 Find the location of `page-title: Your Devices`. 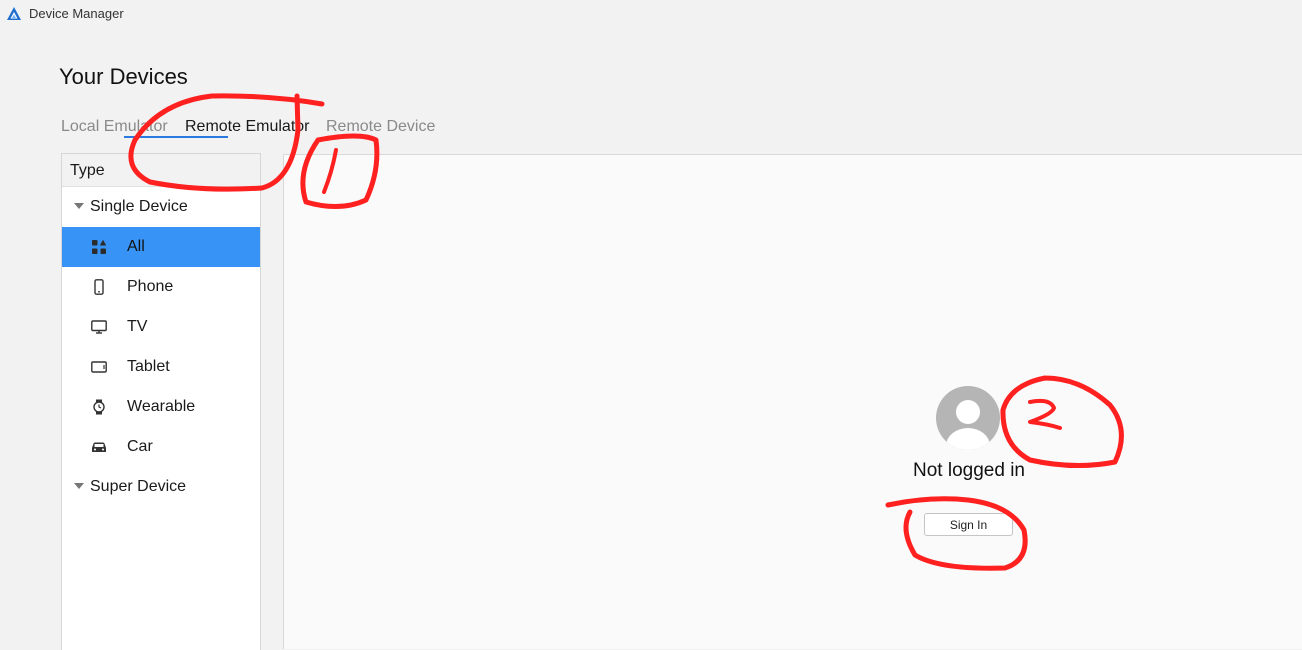

page-title: Your Devices is located at coordinates (123, 76).